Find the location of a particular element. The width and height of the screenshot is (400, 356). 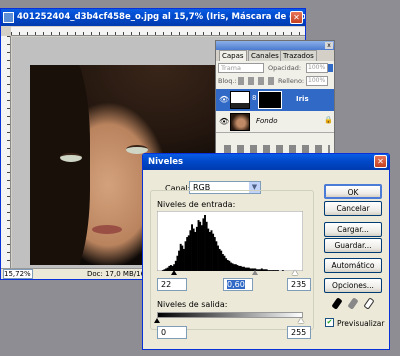

output-black-field: 0 is located at coordinates (172, 332).